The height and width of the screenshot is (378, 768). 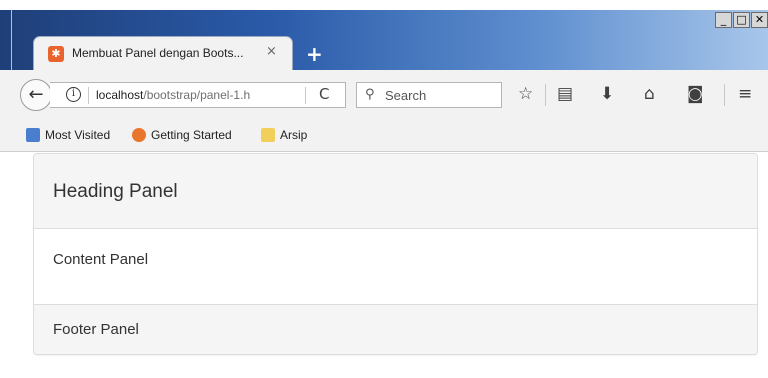 What do you see at coordinates (294, 135) in the screenshot?
I see `bookmark-label: Arsip` at bounding box center [294, 135].